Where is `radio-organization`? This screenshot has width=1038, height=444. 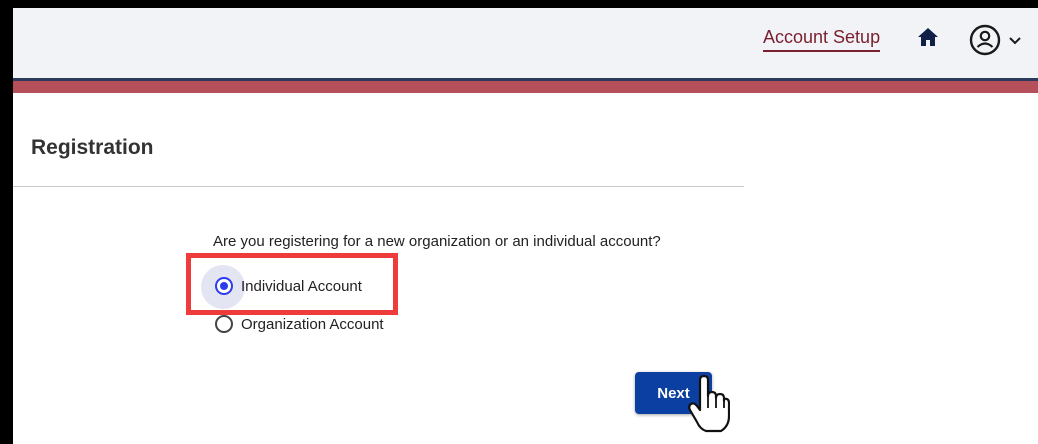
radio-organization is located at coordinates (224, 324).